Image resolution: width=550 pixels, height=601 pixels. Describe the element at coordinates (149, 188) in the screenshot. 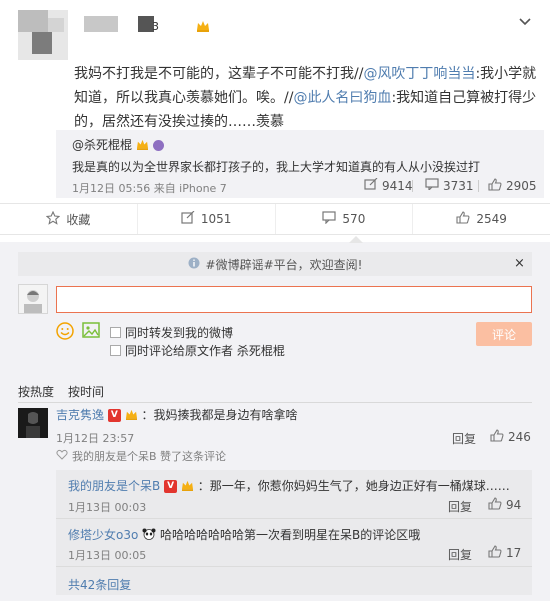

I see `repost-meta: 1月12日 05:56 来自 iPhone 7` at that location.